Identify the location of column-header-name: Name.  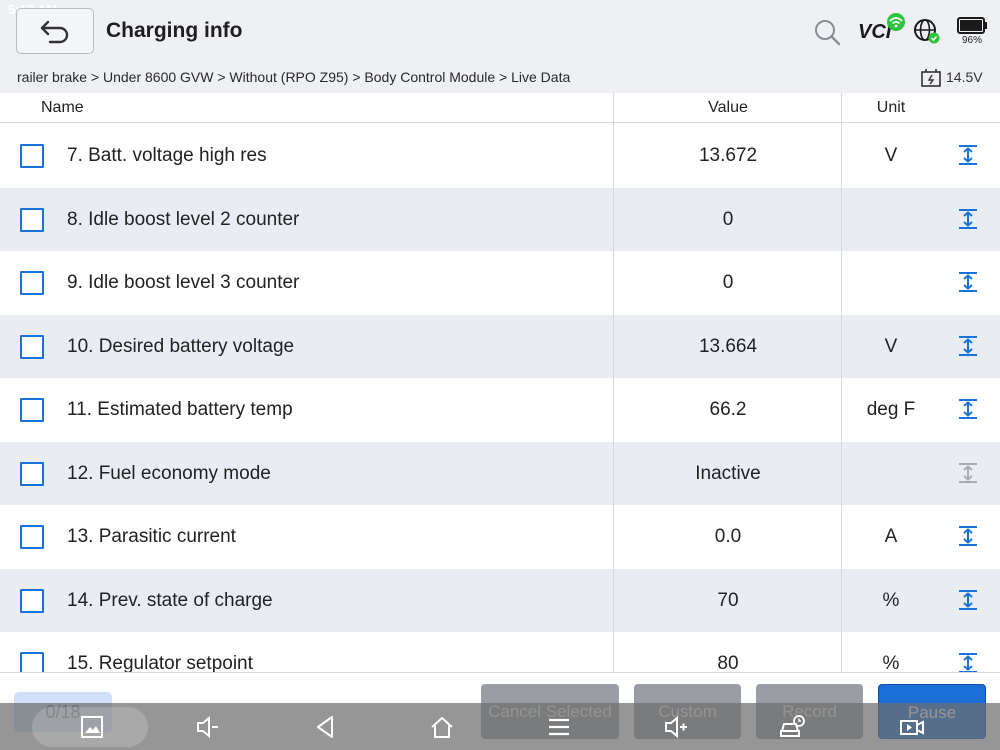
(62, 107).